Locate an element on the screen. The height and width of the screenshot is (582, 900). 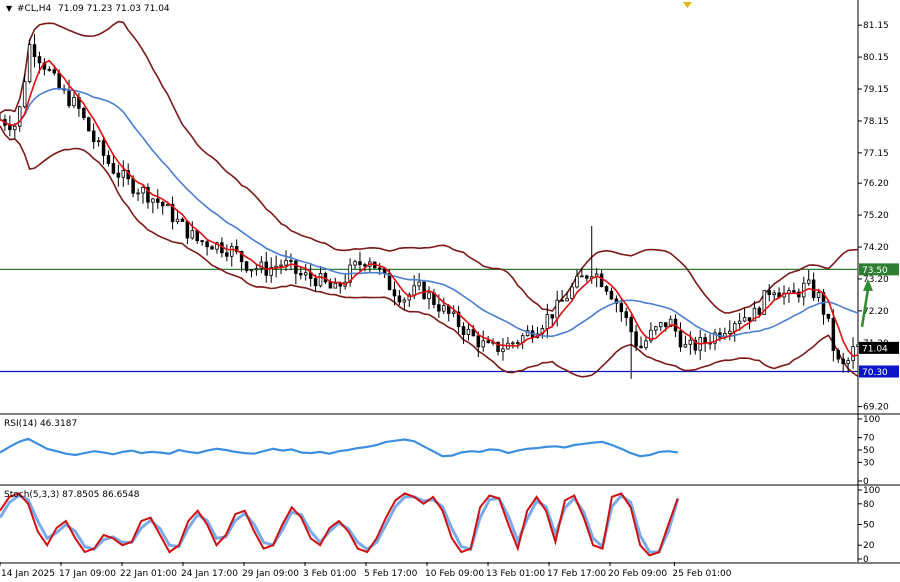
indicator-tick-label: 30 is located at coordinates (869, 463).